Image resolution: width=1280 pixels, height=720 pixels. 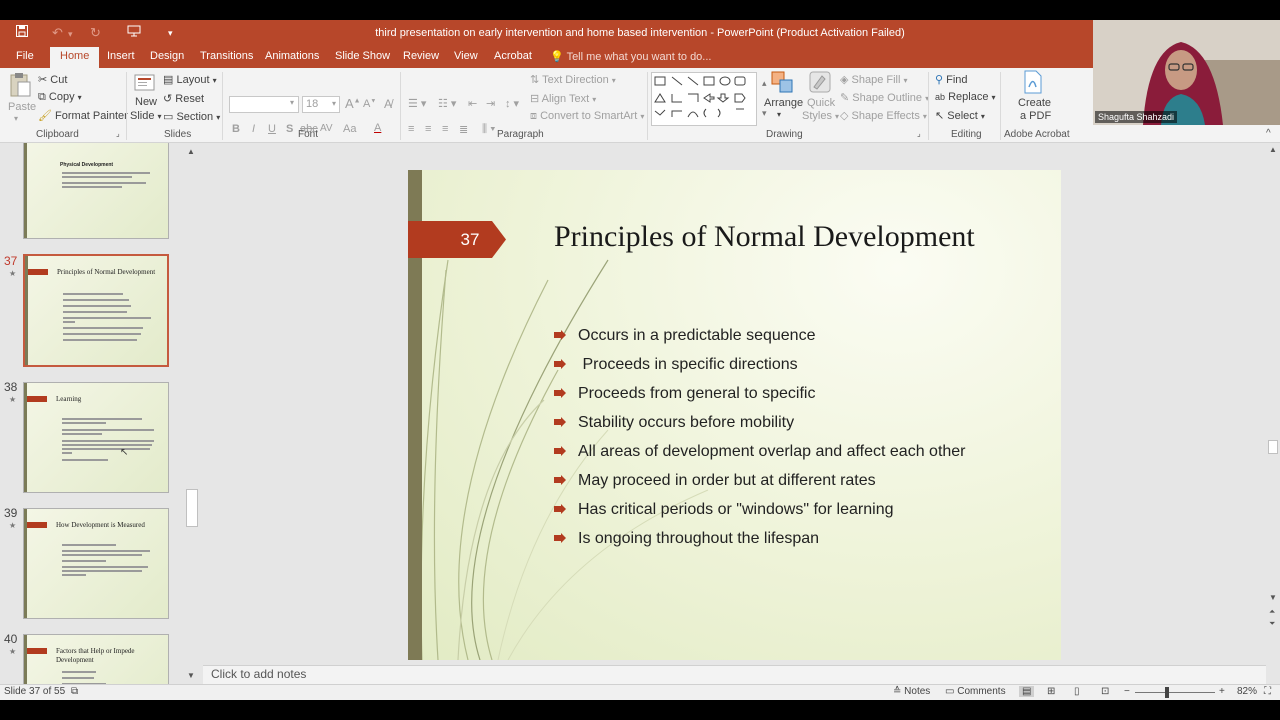 I want to click on numbering-icon: ☷ ▾, so click(x=447, y=103).